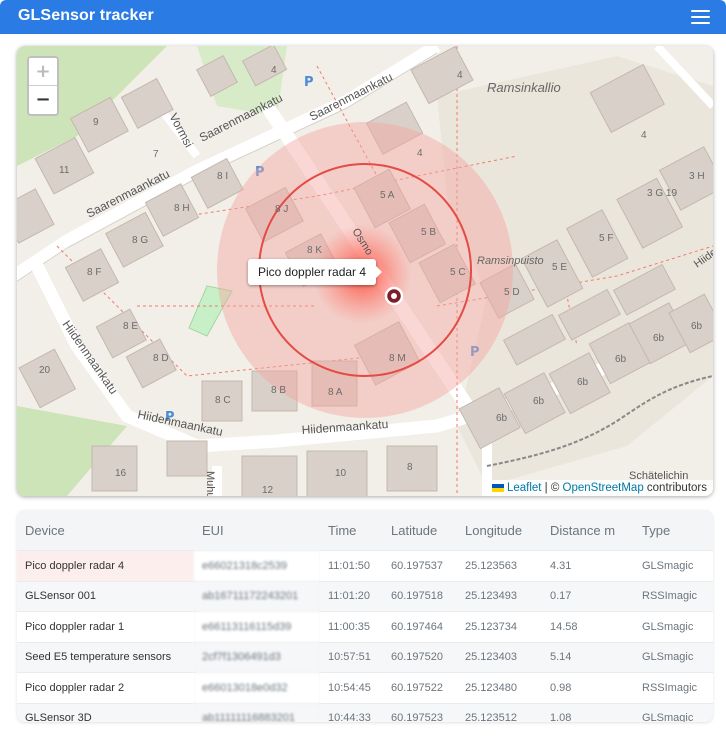  I want to click on cell-device: Pico doppler radar 1, so click(105, 626).